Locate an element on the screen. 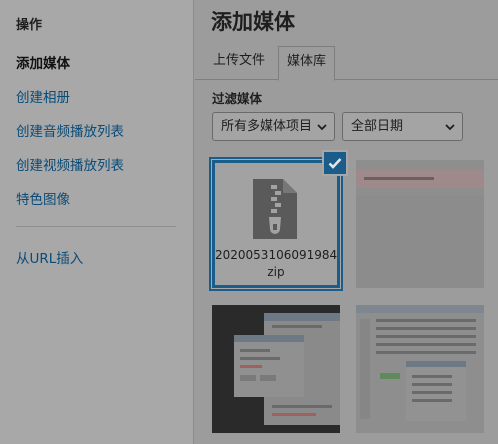 The height and width of the screenshot is (444, 498). media-type-select-value: 所有多媒体项目 is located at coordinates (267, 126).